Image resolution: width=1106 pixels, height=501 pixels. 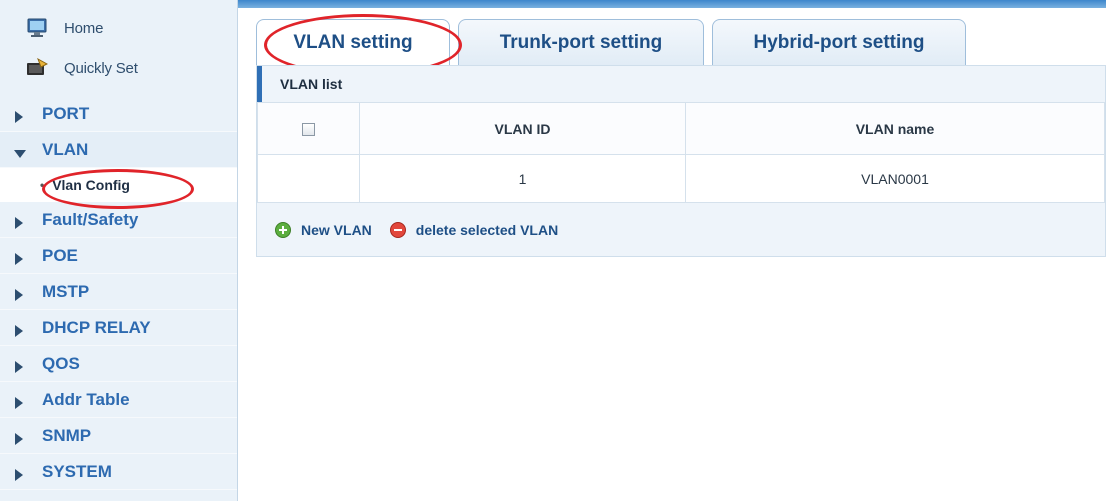 What do you see at coordinates (308, 178) in the screenshot?
I see `row-select-cell` at bounding box center [308, 178].